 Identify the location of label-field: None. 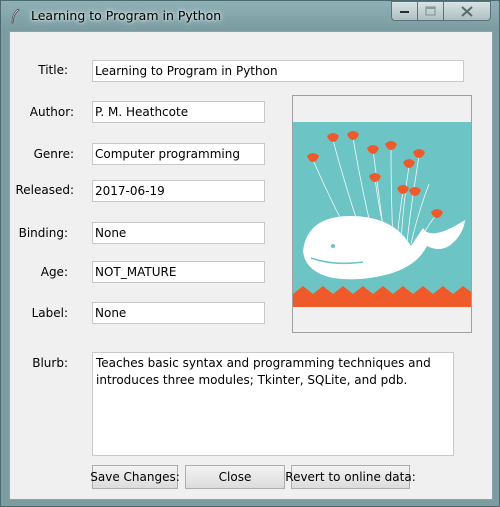
(178, 313).